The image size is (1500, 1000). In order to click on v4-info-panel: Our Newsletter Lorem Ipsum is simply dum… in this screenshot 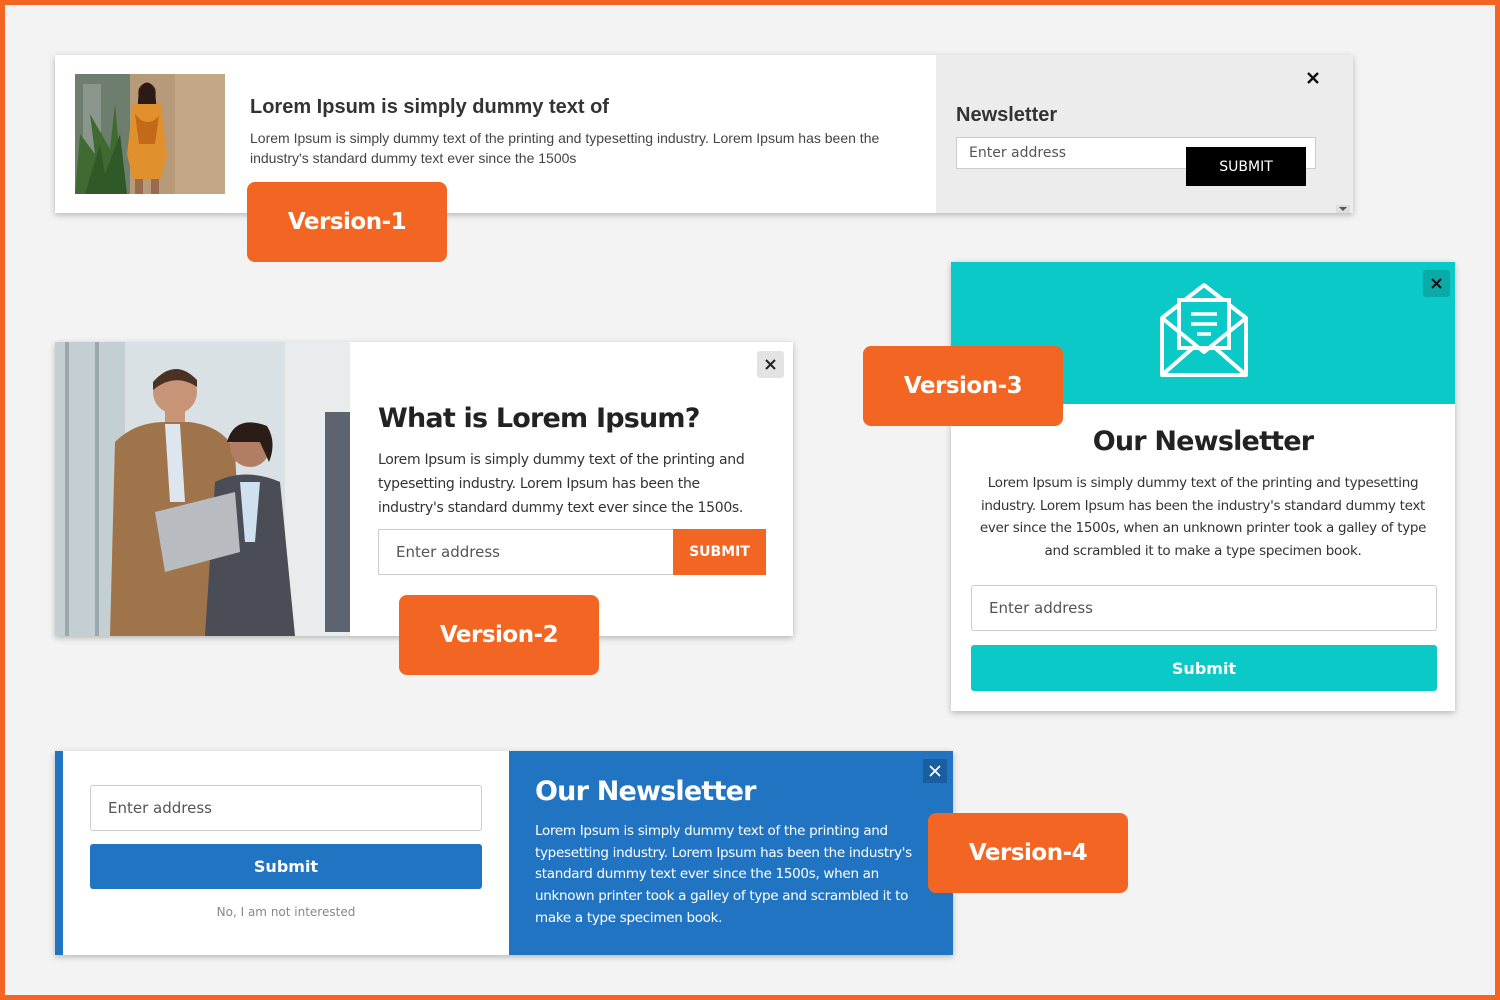, I will do `click(731, 853)`.